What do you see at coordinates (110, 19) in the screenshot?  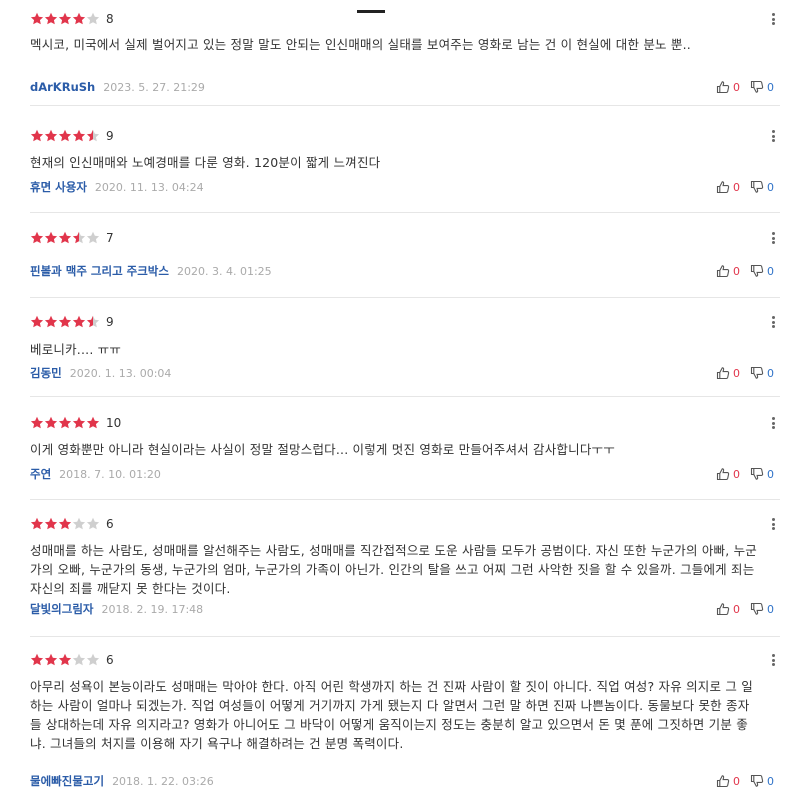 I see `rating-score: 8` at bounding box center [110, 19].